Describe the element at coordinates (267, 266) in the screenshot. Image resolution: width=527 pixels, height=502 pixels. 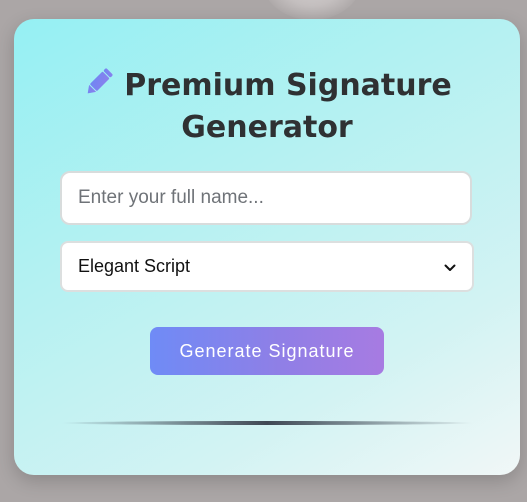
I see `signature-style-select: Elegant Script` at that location.